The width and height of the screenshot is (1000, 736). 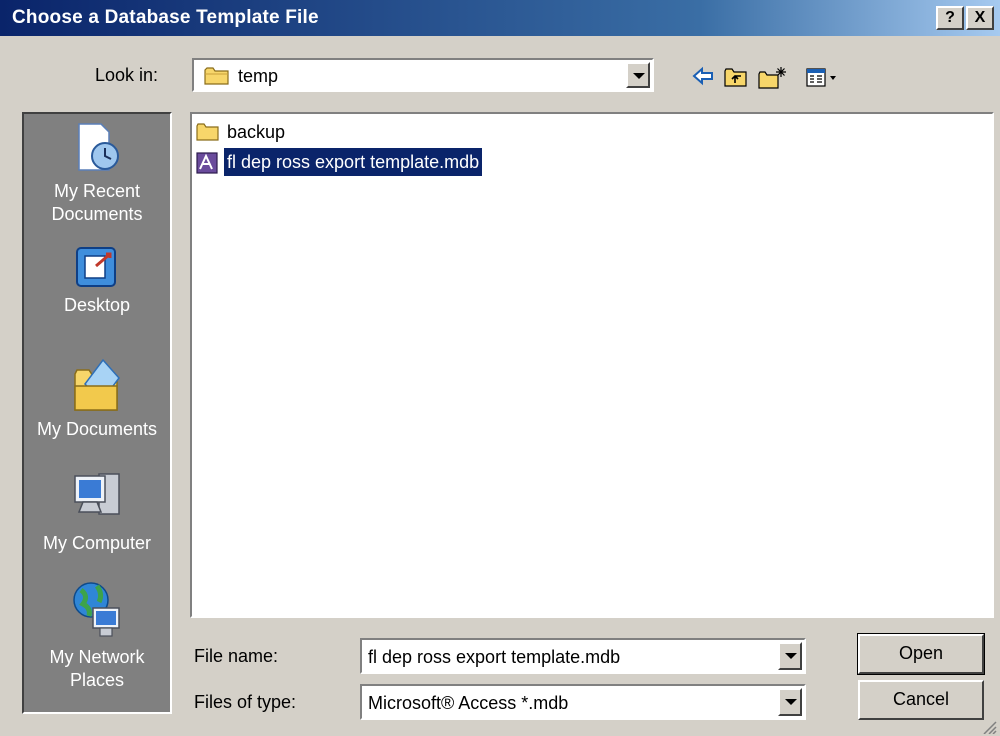 I want to click on look-in-label: Look in:, so click(x=127, y=75).